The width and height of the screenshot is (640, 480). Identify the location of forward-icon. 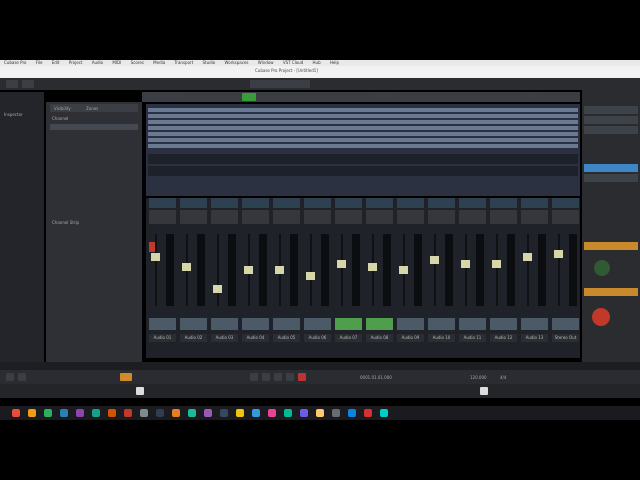
(266, 377).